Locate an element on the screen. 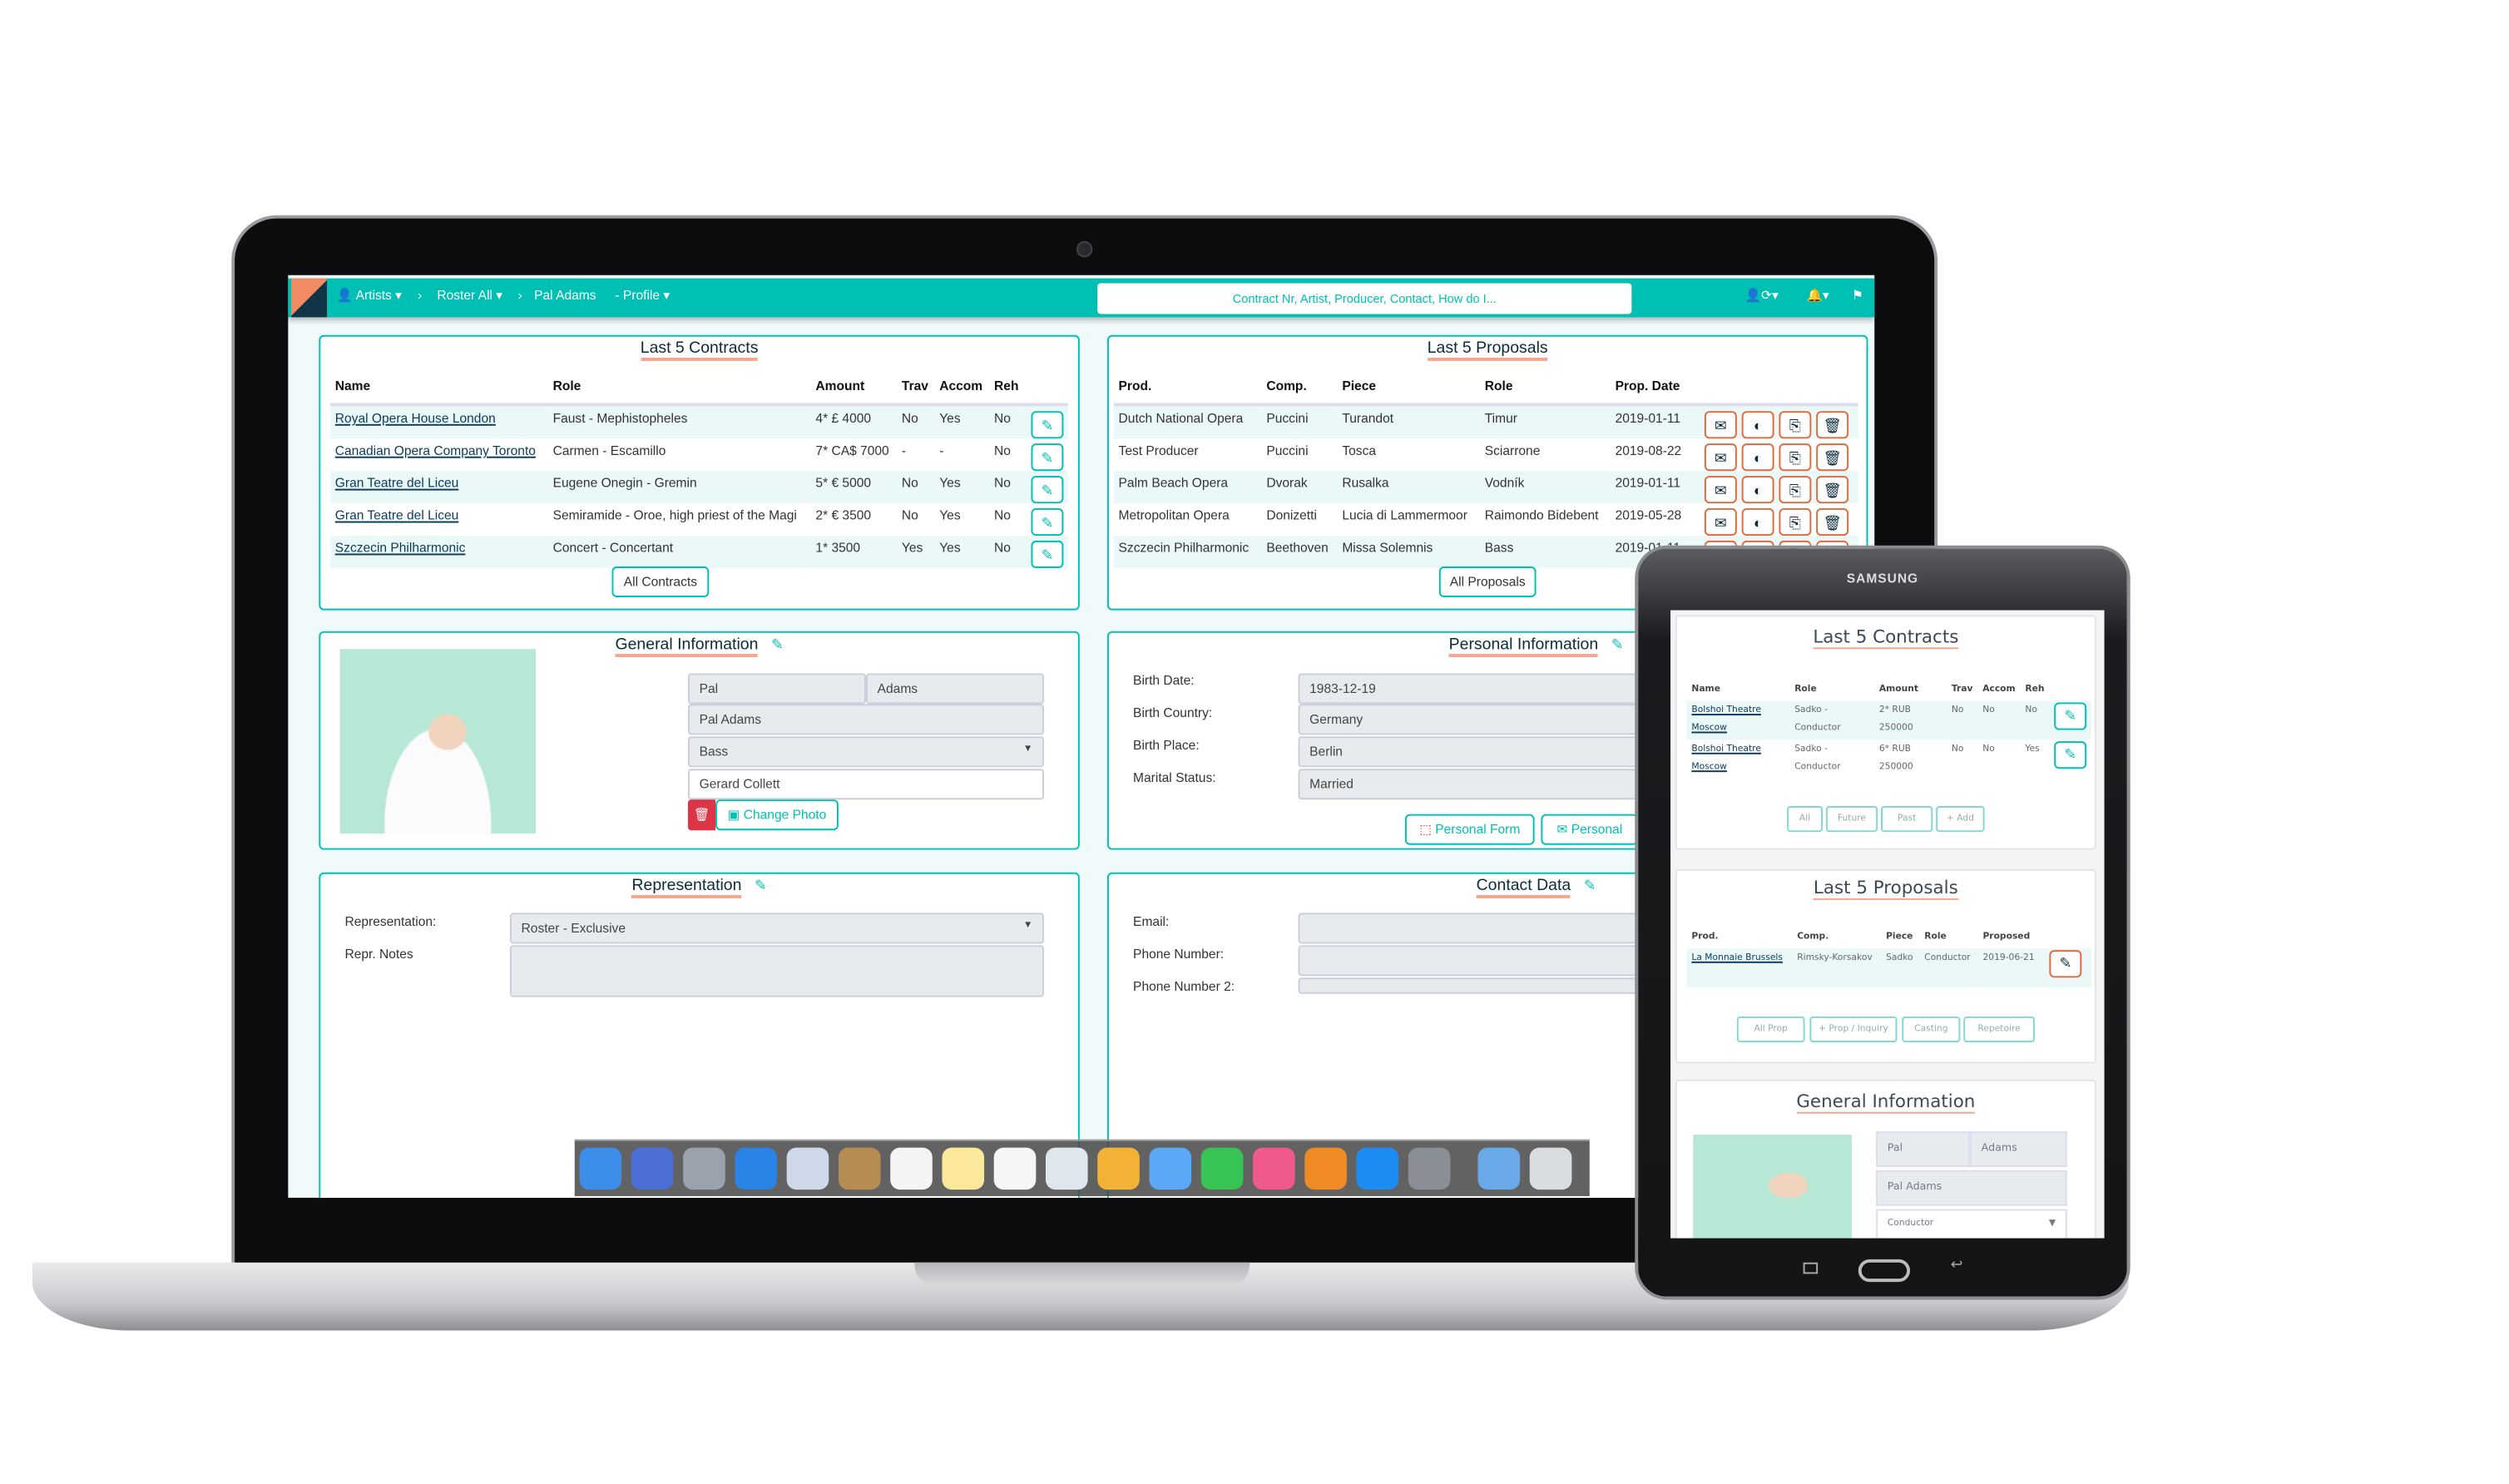  ibooks-icon is located at coordinates (1325, 1168).